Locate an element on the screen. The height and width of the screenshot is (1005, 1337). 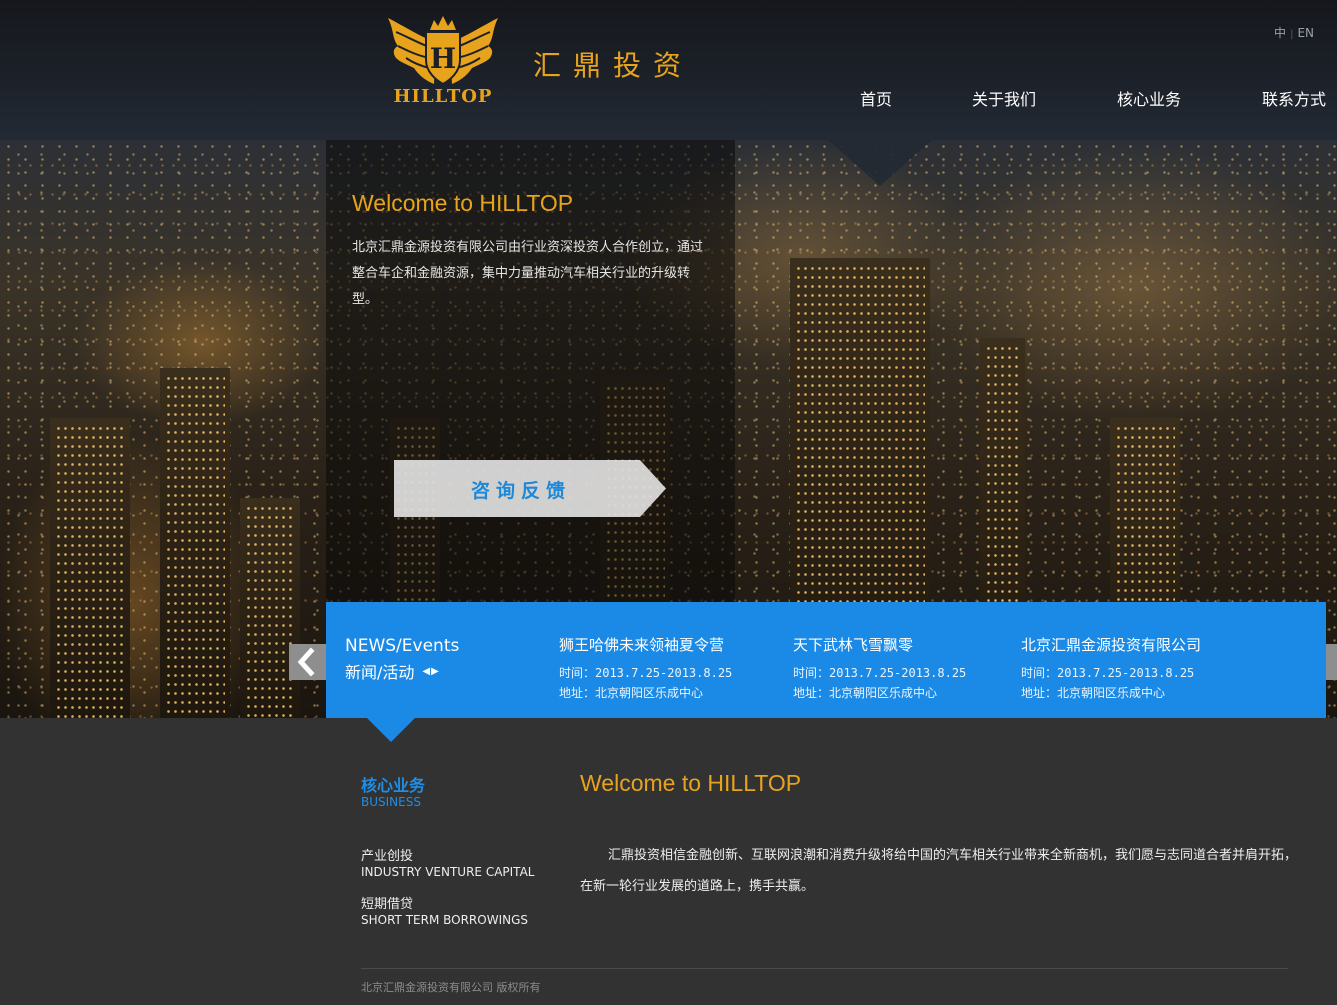
slider-next-button is located at coordinates (1331, 662).